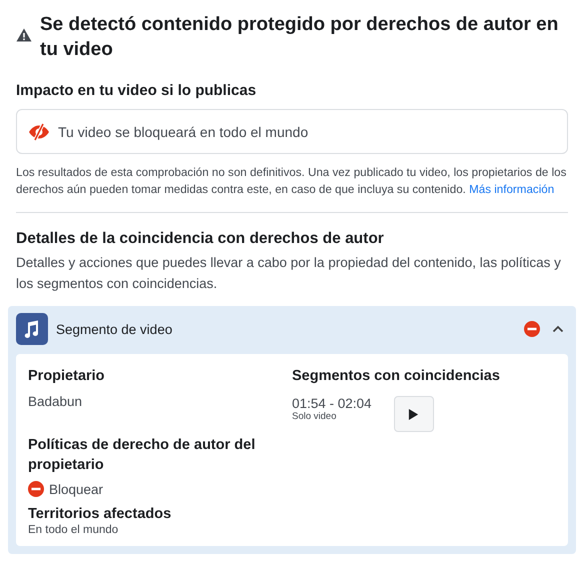  Describe the element at coordinates (289, 273) in the screenshot. I see `section-description: Detalles y acciones que puedes llevar a cabo por la propiedad del contenido, las políticas y los segmentos con coincidencias.` at that location.